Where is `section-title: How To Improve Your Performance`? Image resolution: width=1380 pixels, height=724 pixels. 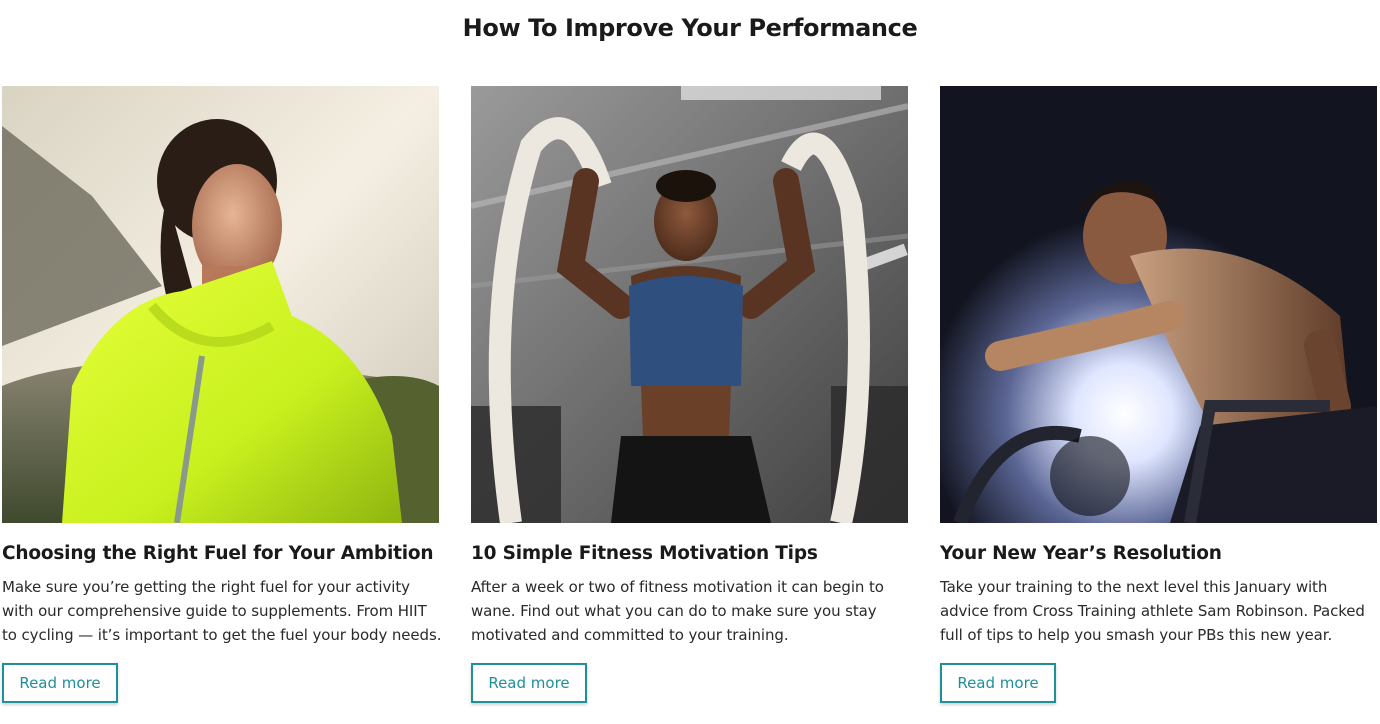
section-title: How To Improve Your Performance is located at coordinates (690, 28).